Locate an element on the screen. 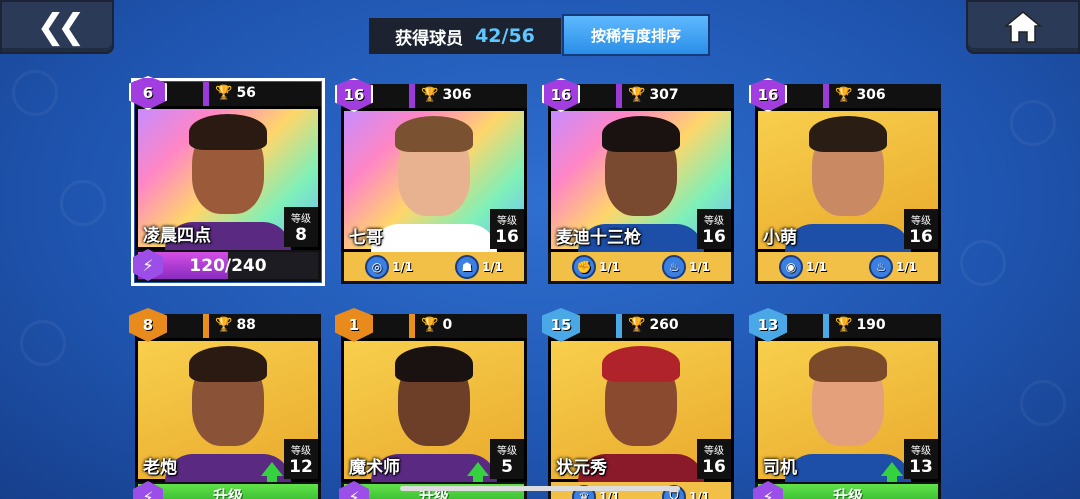  player-name: 司机 is located at coordinates (780, 468).